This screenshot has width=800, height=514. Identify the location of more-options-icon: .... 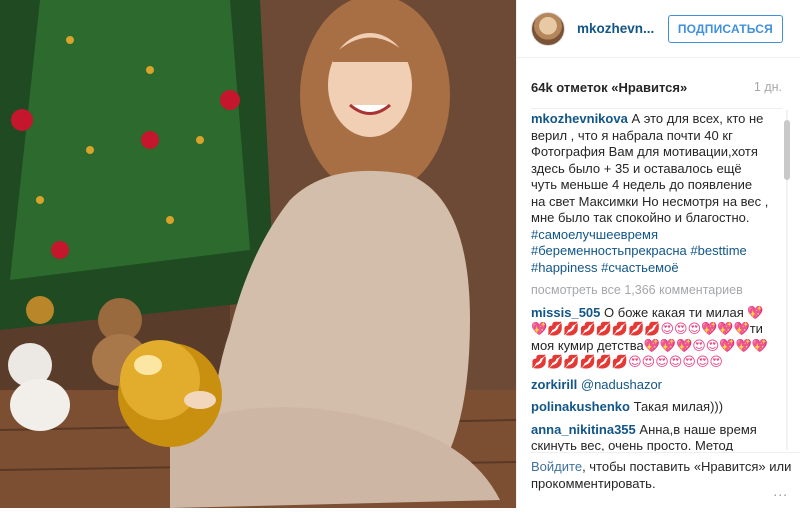
(780, 491).